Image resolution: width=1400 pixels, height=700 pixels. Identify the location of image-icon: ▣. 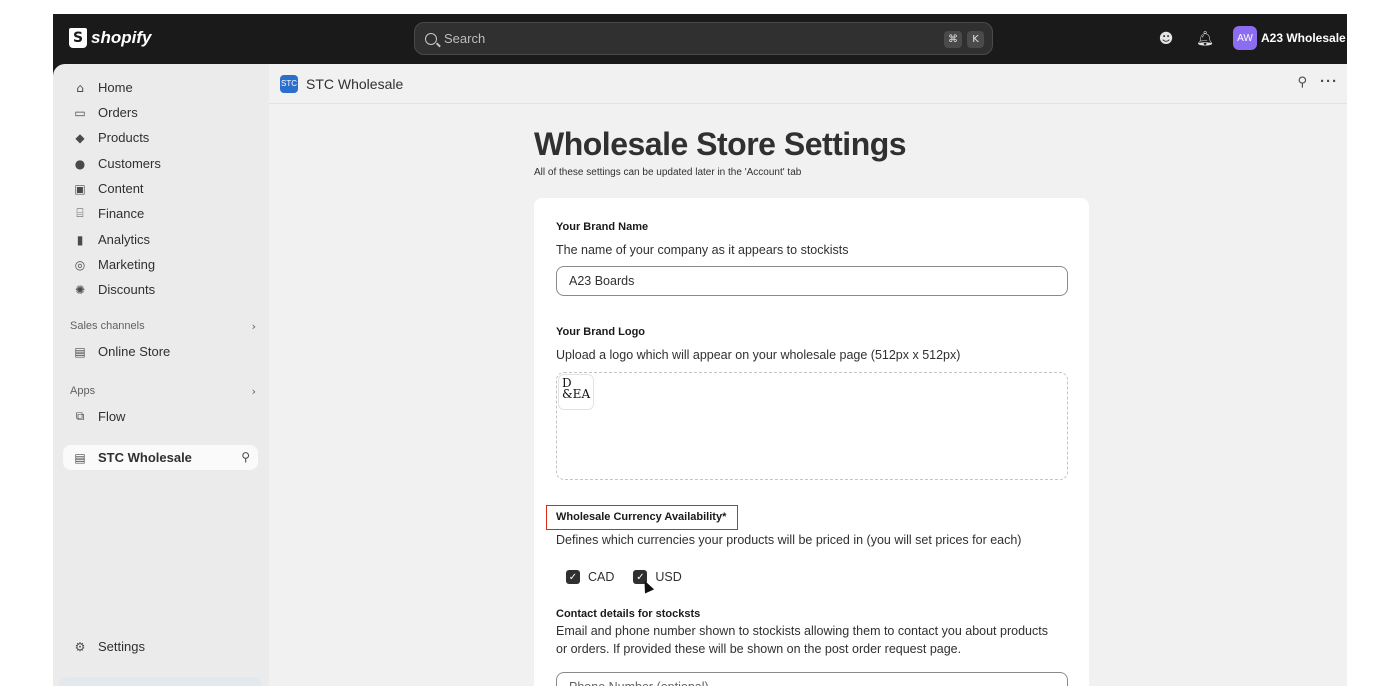
(80, 188).